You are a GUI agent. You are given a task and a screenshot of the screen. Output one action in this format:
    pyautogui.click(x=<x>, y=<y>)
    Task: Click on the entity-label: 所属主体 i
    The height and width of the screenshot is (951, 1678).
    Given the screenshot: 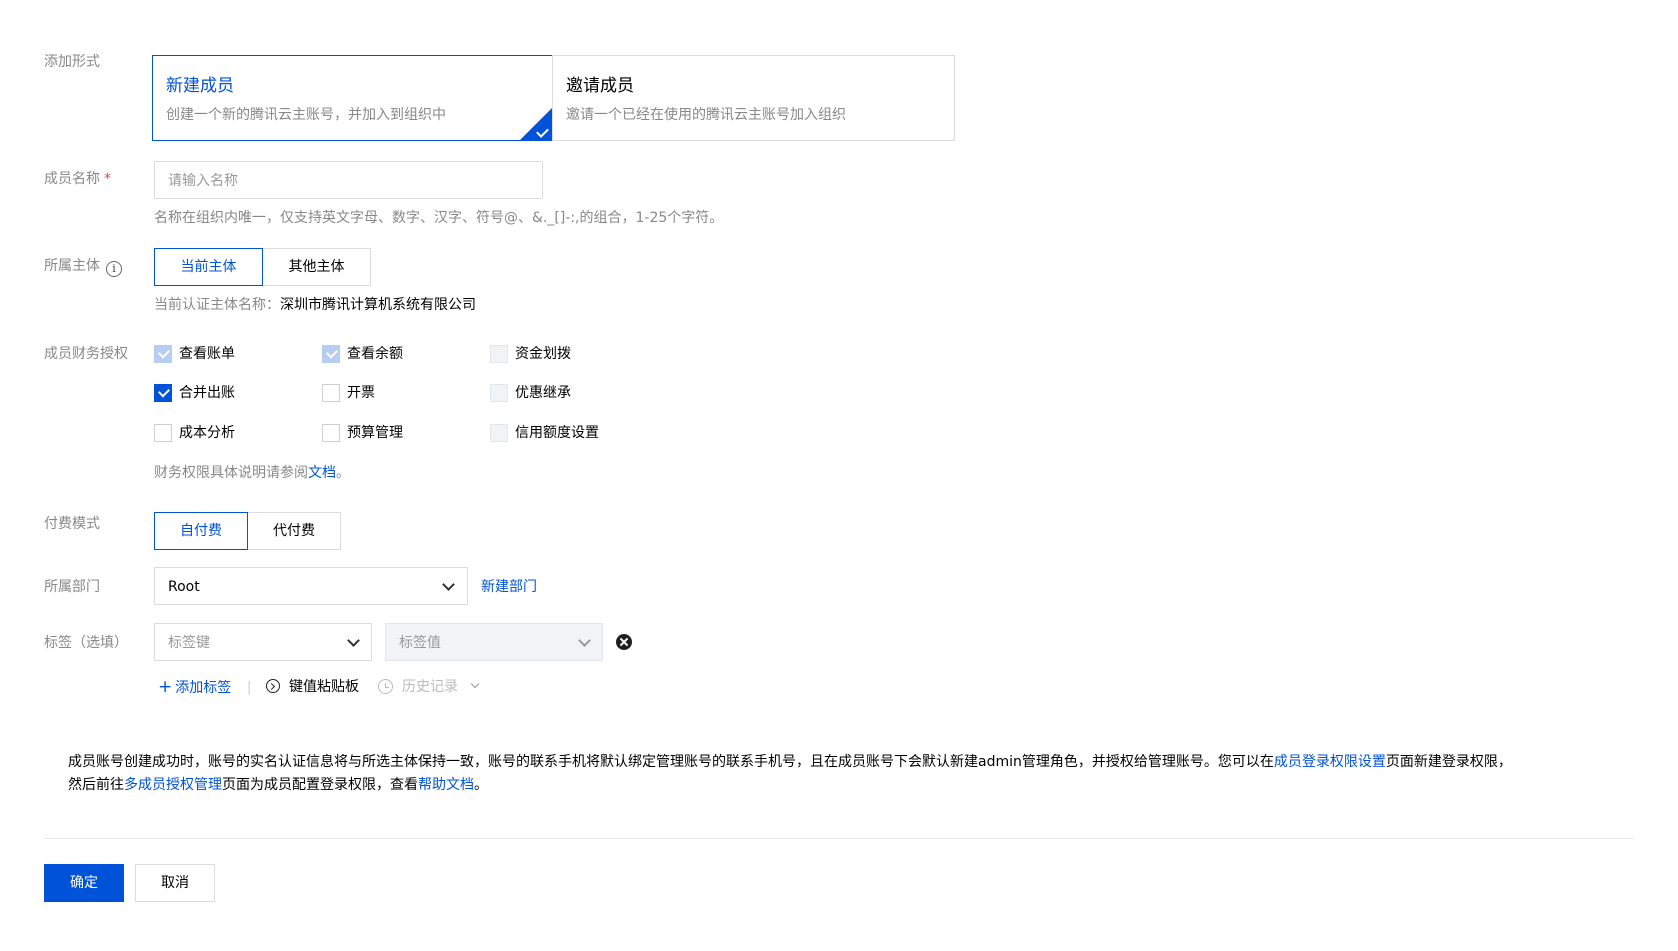 What is the action you would take?
    pyautogui.click(x=83, y=266)
    